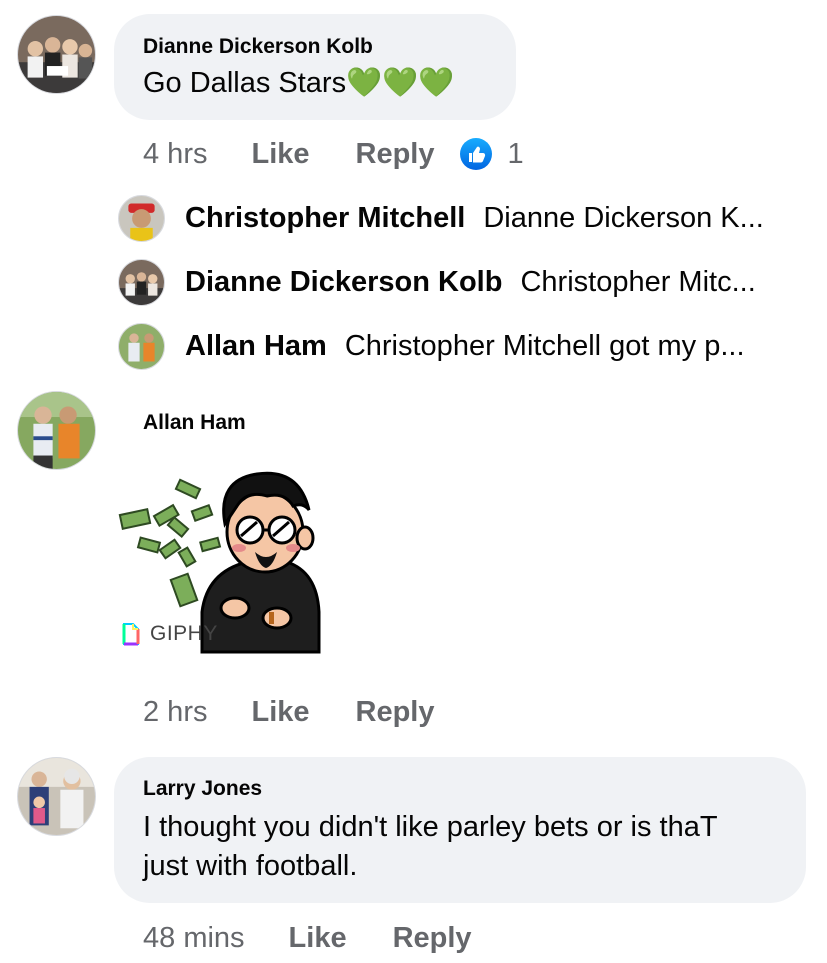  I want to click on reaction-count: 1, so click(516, 154).